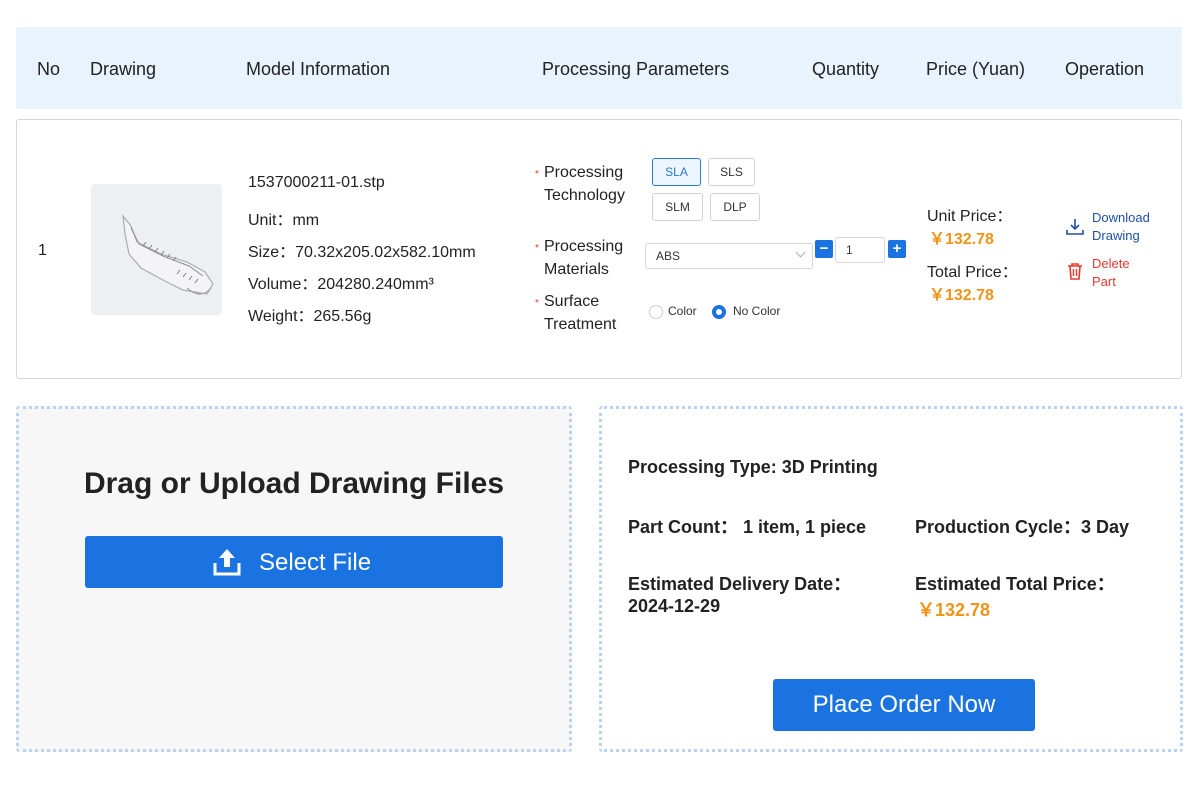  Describe the element at coordinates (1132, 227) in the screenshot. I see `download-drawing-link: Download Drawing` at that location.